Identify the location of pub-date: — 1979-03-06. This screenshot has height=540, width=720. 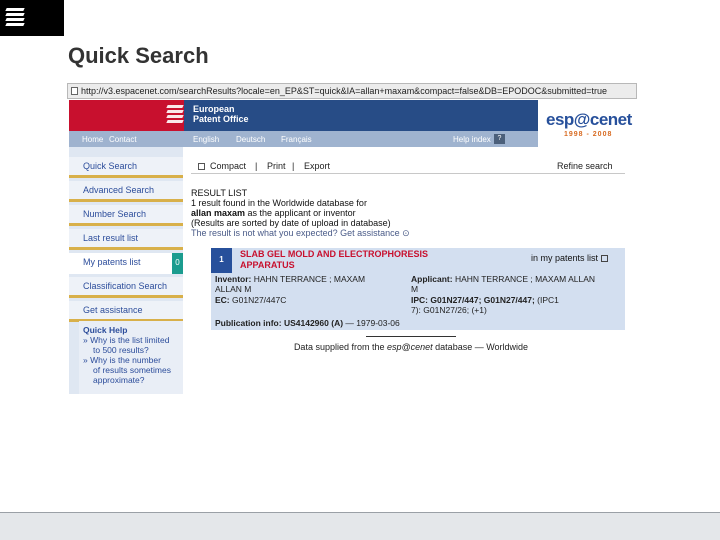
(372, 323).